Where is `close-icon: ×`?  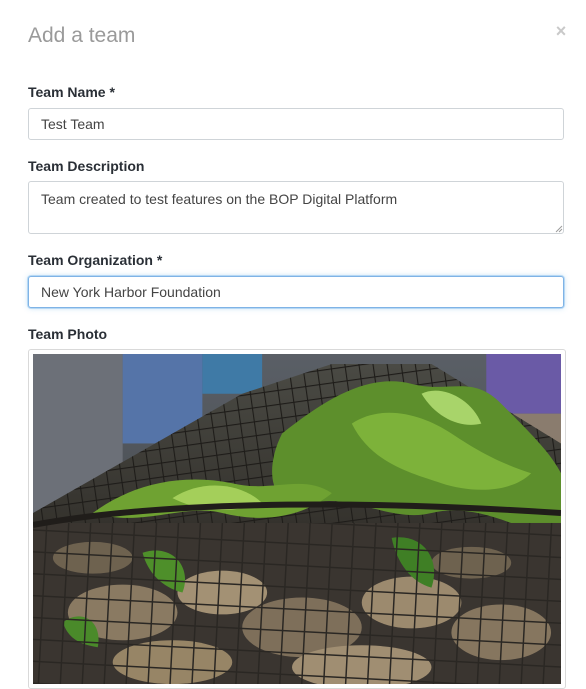 close-icon: × is located at coordinates (561, 31).